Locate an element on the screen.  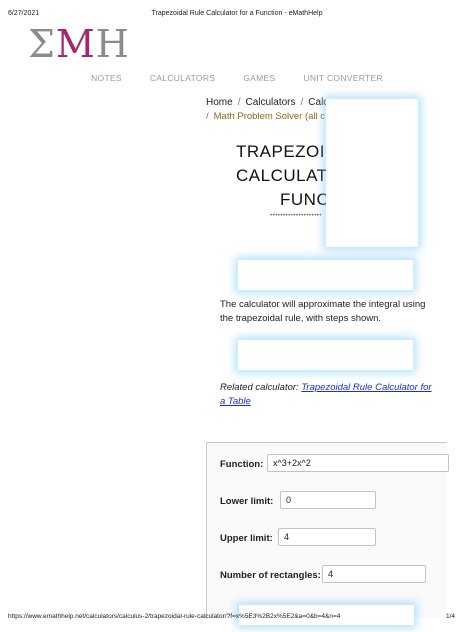
nav-unit-converter: UNIT CONVERTER is located at coordinates (342, 78).